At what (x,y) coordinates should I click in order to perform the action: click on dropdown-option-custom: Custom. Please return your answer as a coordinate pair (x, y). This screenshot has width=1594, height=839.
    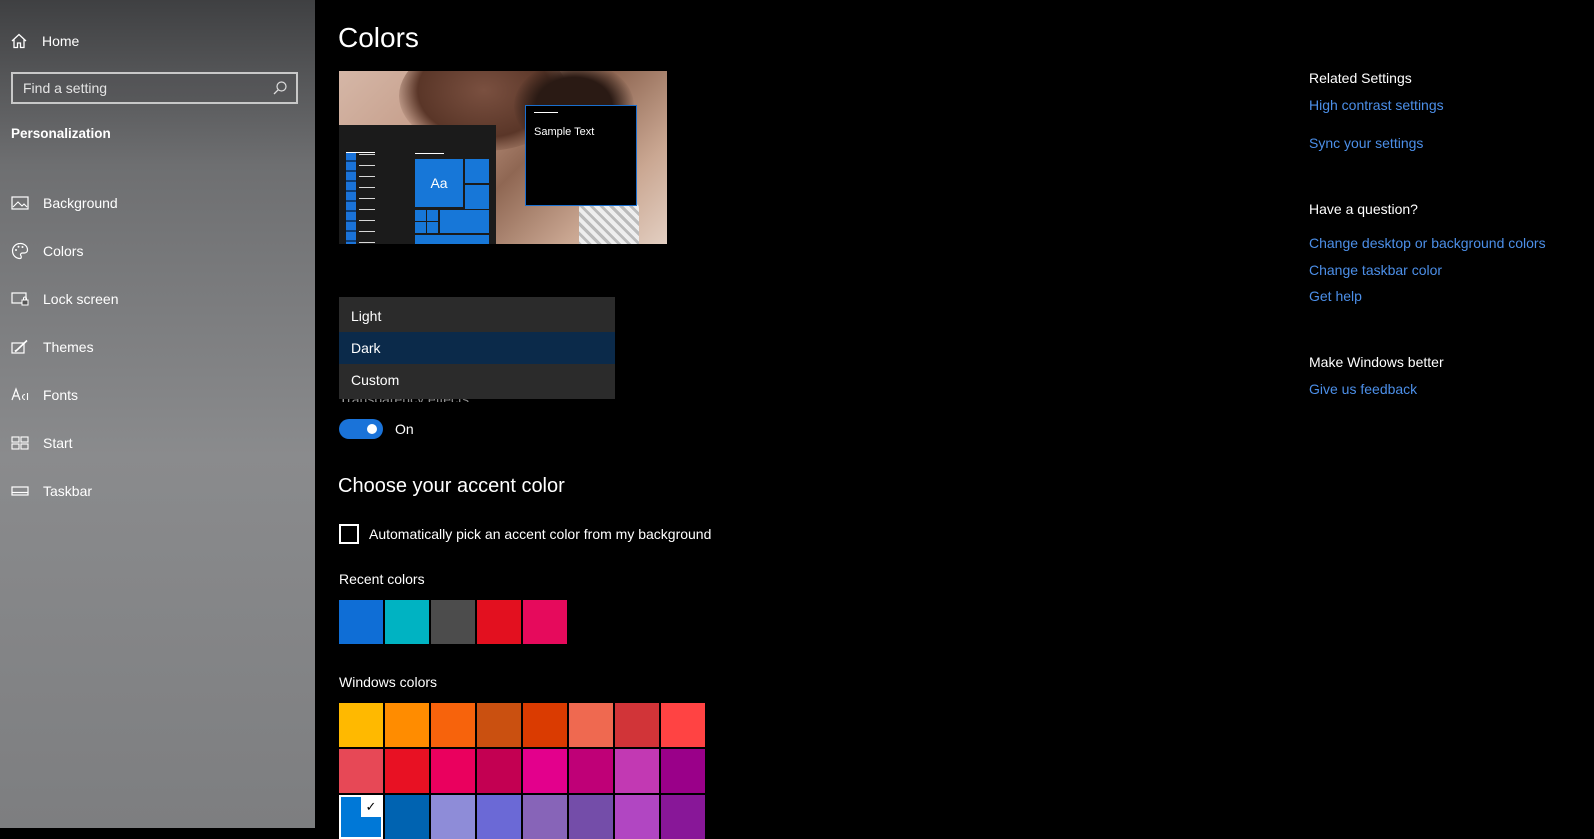
    Looking at the image, I should click on (477, 380).